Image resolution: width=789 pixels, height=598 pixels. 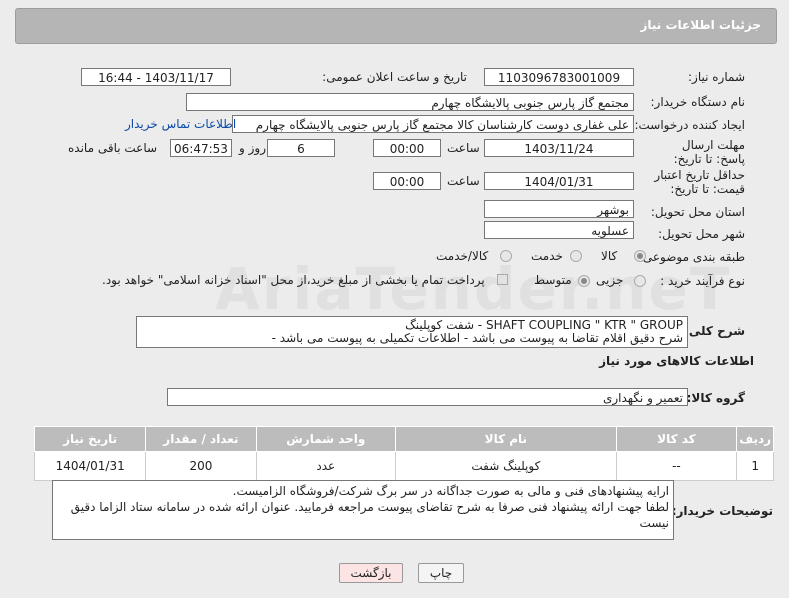 What do you see at coordinates (90, 466) in the screenshot?
I see `cell-need-date: 1404/01/31` at bounding box center [90, 466].